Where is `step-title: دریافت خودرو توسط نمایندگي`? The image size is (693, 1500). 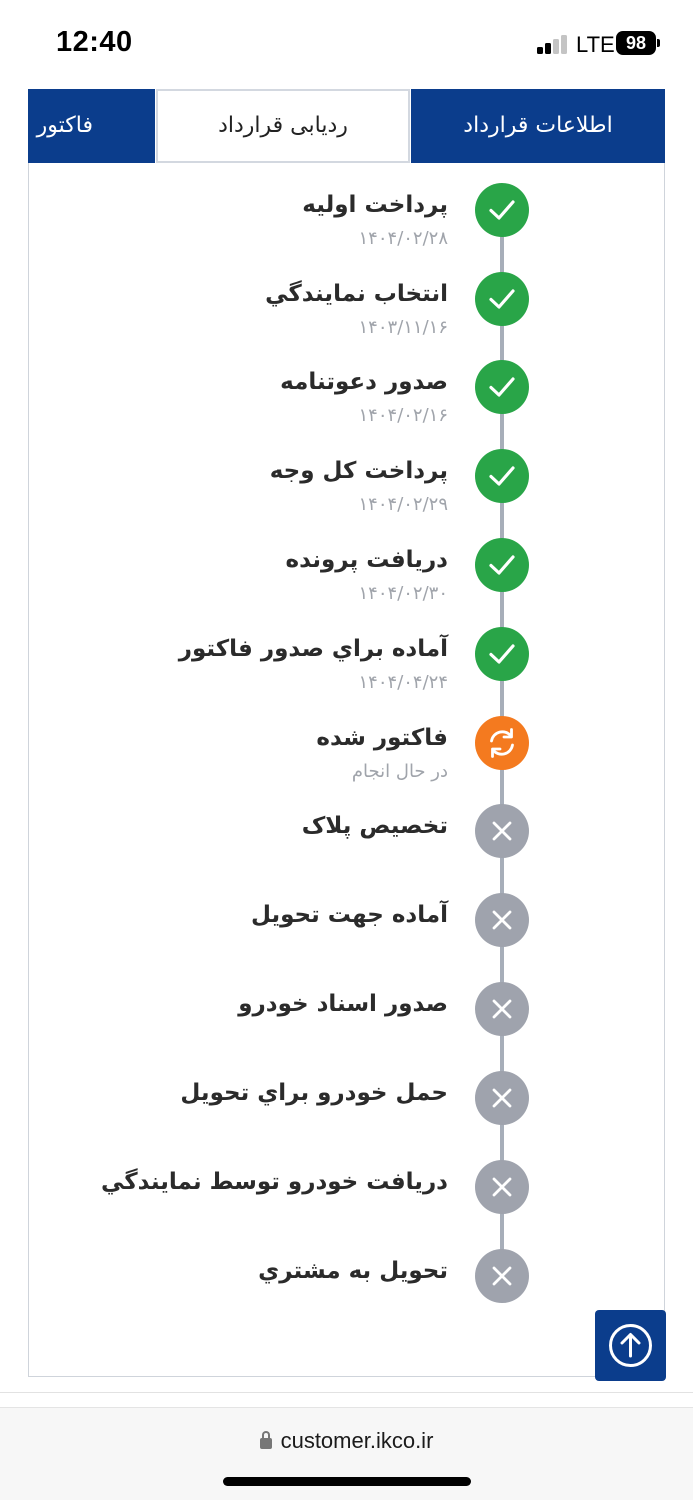 step-title: دریافت خودرو توسط نمایندگي is located at coordinates (274, 1182).